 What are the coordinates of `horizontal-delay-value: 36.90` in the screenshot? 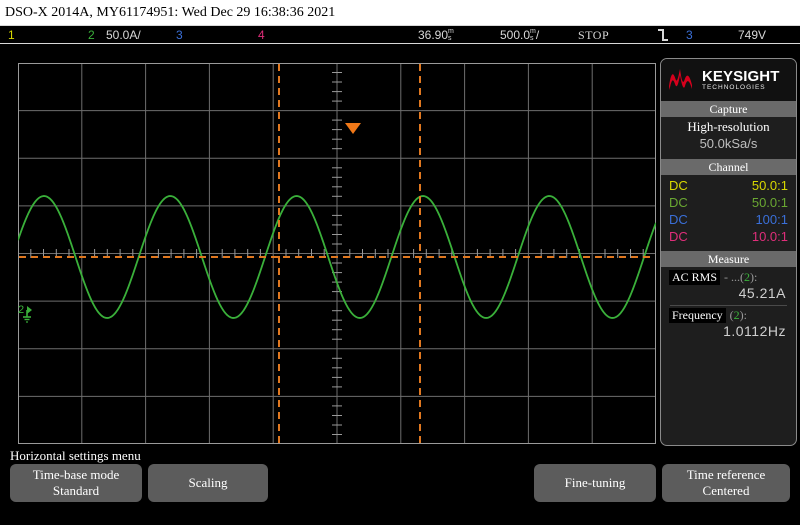 It's located at (433, 35).